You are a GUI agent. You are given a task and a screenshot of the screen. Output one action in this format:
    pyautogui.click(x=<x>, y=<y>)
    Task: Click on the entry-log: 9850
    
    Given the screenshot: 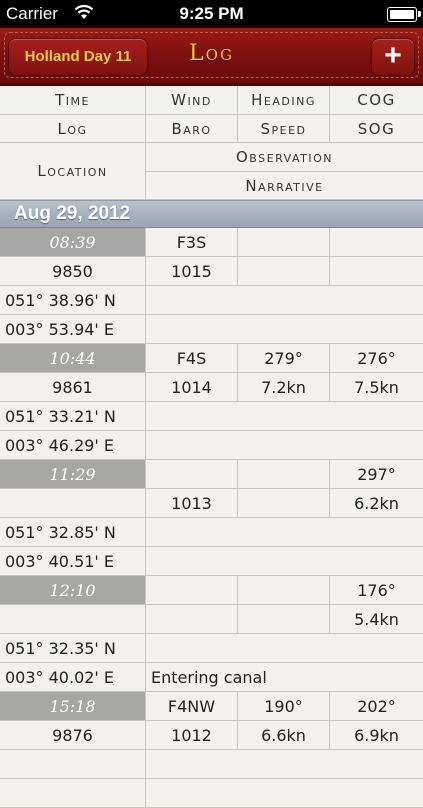 What is the action you would take?
    pyautogui.click(x=73, y=271)
    